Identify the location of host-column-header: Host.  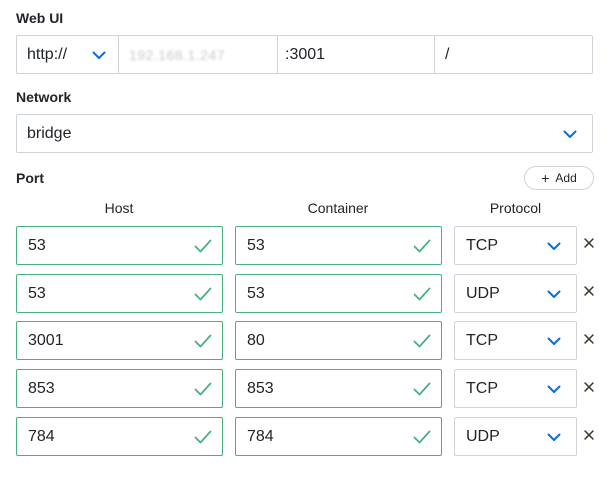
(119, 208).